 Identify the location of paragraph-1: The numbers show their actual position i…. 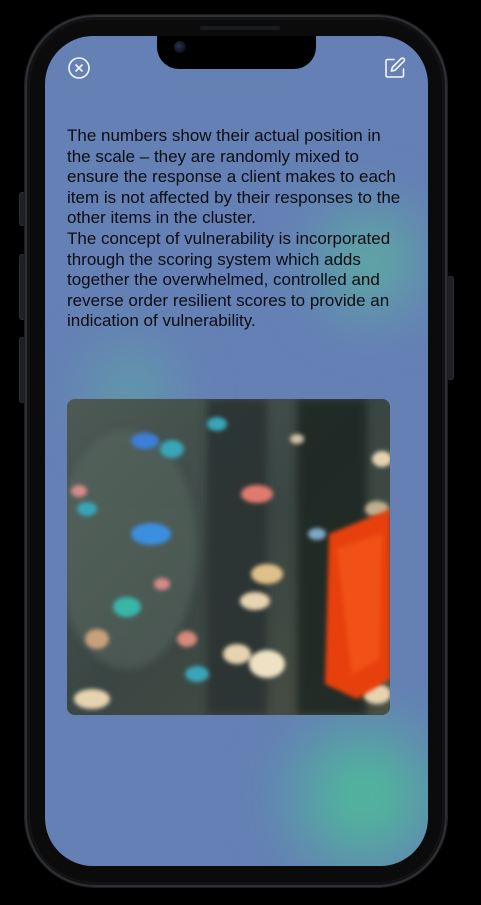
(234, 177).